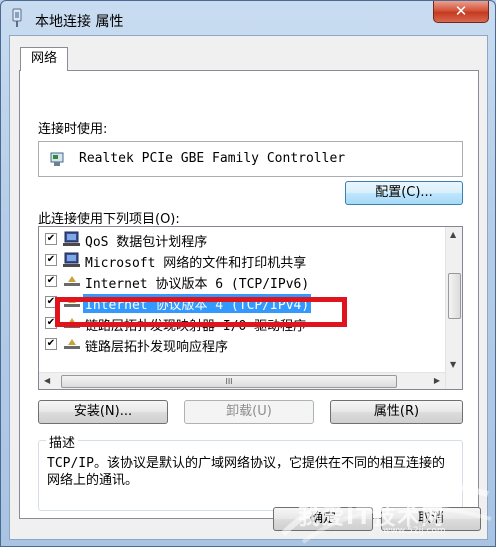  I want to click on list-item: ✔ Microsoft 网络的文件和打印机共享, so click(241, 260).